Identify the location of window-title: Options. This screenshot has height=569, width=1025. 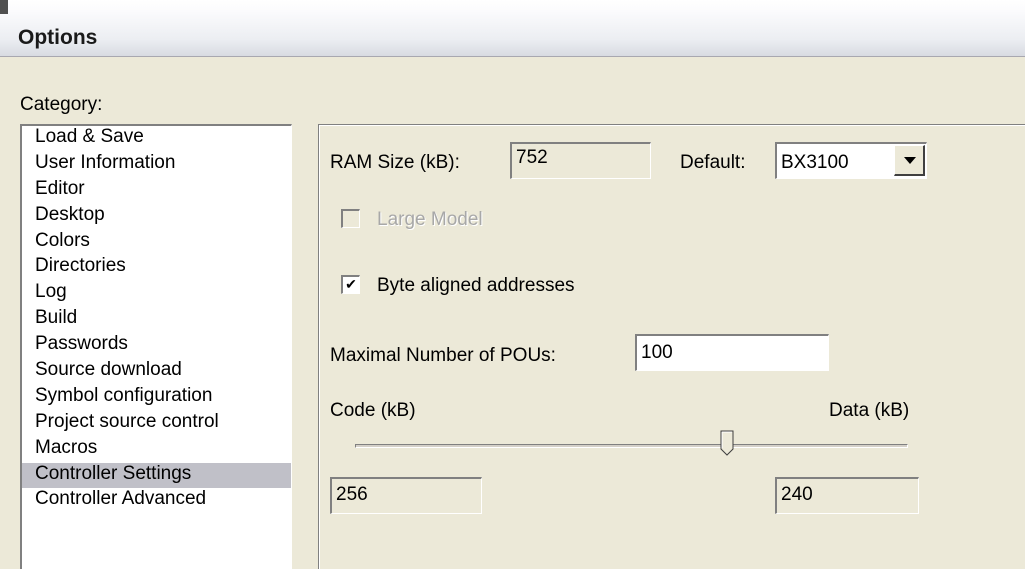
(58, 37).